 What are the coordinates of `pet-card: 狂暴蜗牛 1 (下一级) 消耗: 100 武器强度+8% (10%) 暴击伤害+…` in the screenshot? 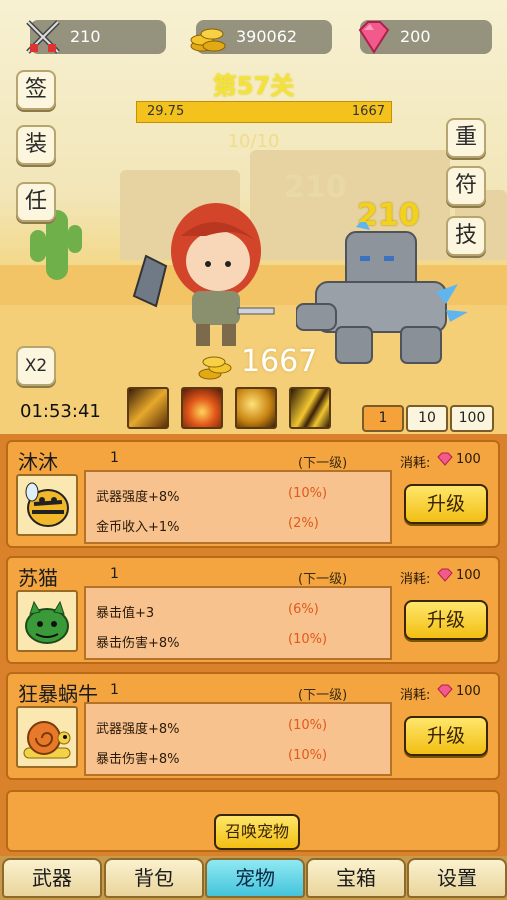 It's located at (253, 726).